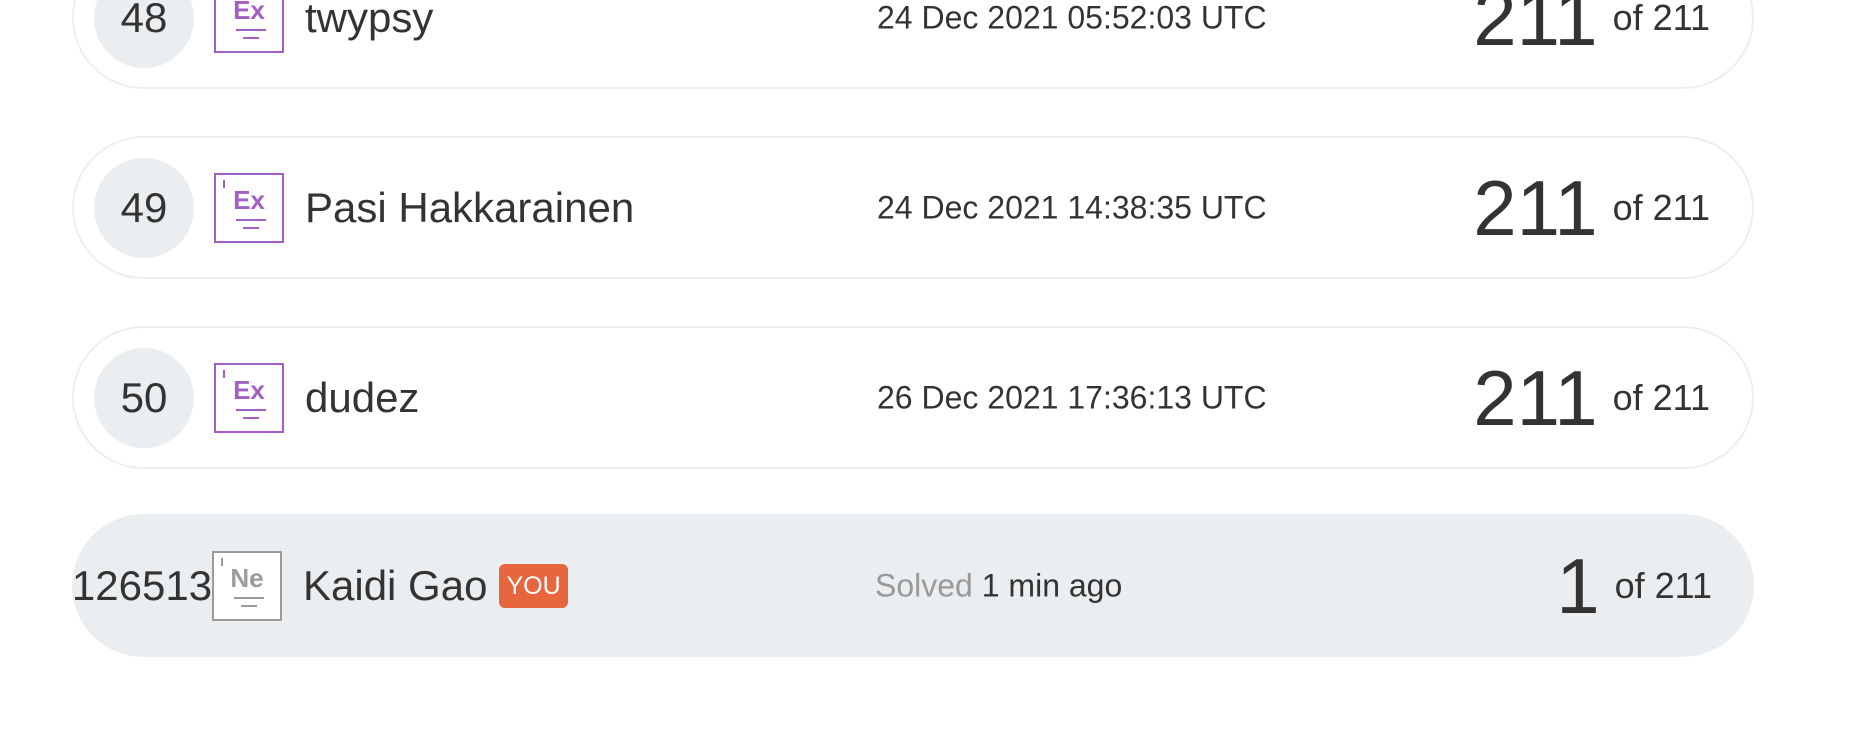 This screenshot has height=732, width=1876. I want to click on rank-number: 126513, so click(142, 585).